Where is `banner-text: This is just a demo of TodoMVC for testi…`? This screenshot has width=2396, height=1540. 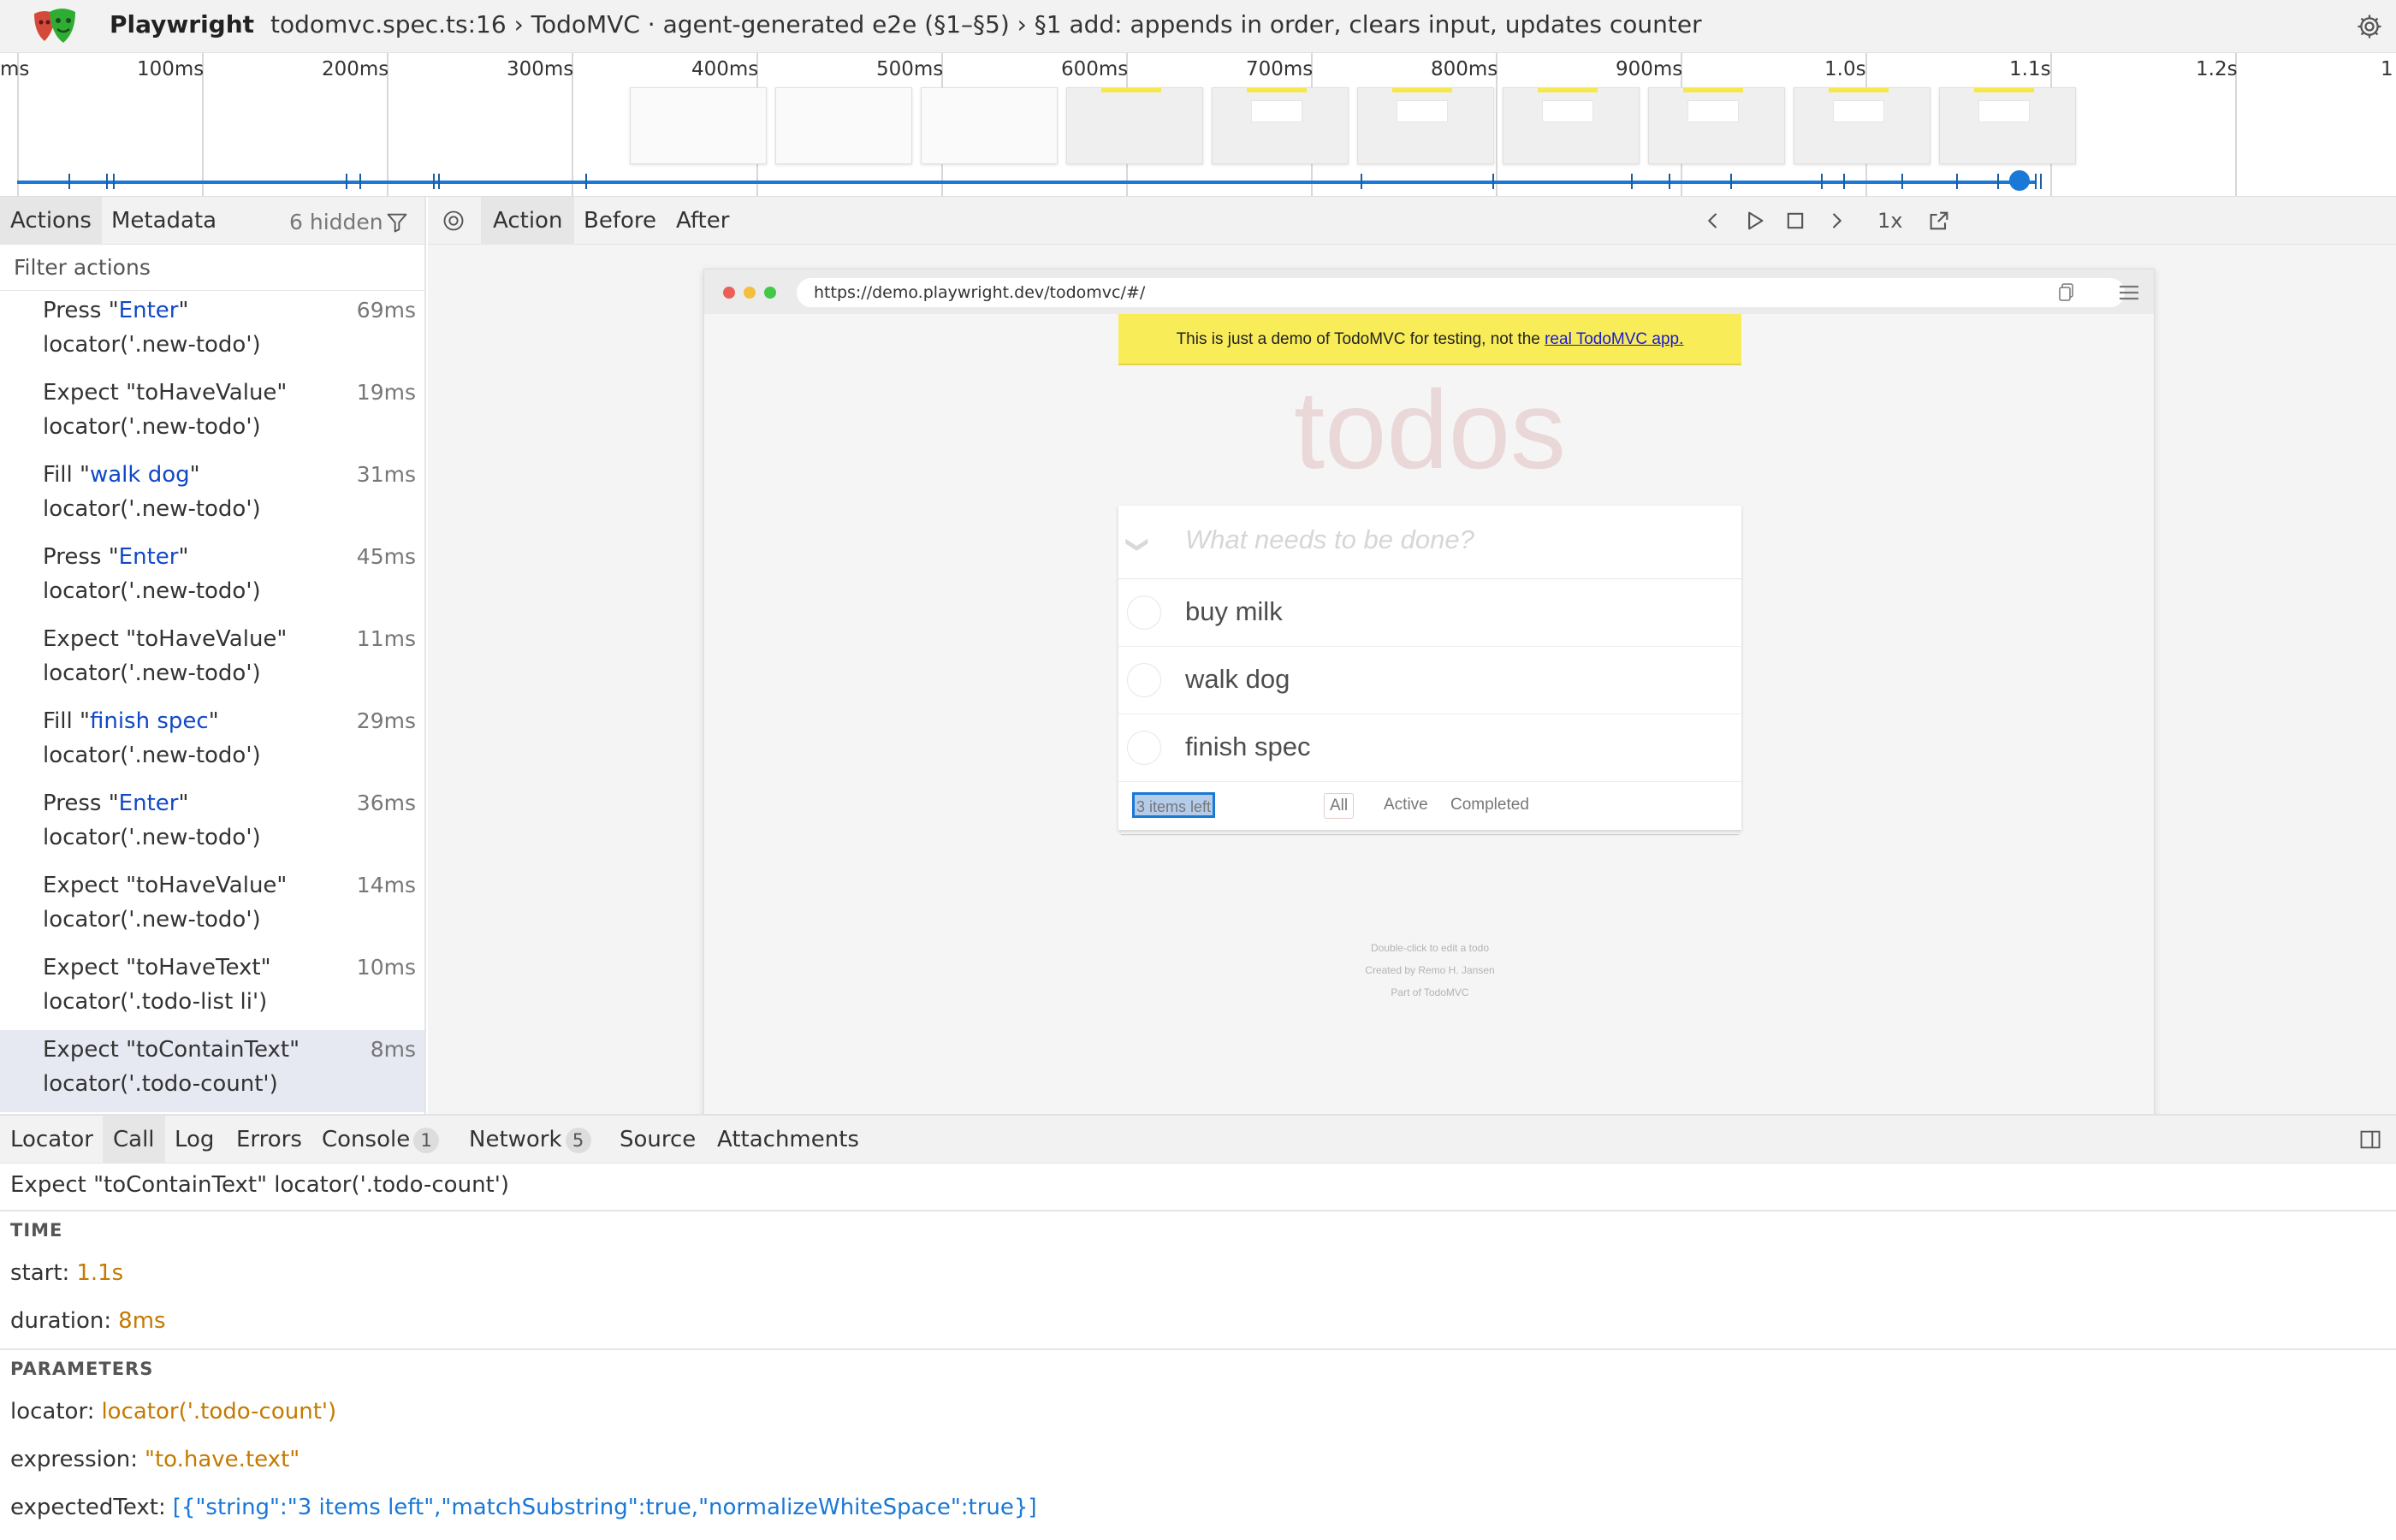 banner-text: This is just a demo of TodoMVC for testi… is located at coordinates (1361, 339).